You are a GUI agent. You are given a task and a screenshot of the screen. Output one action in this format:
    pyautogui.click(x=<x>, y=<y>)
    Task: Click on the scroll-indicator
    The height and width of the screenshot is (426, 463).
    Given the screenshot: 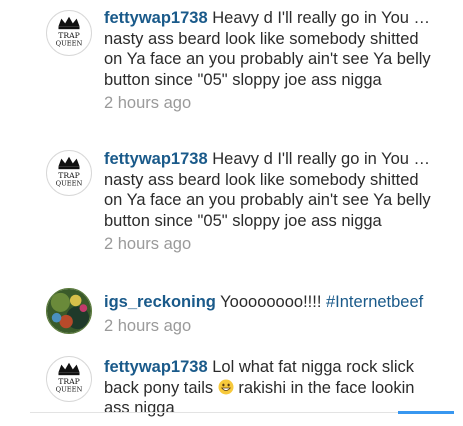 What is the action you would take?
    pyautogui.click(x=426, y=412)
    